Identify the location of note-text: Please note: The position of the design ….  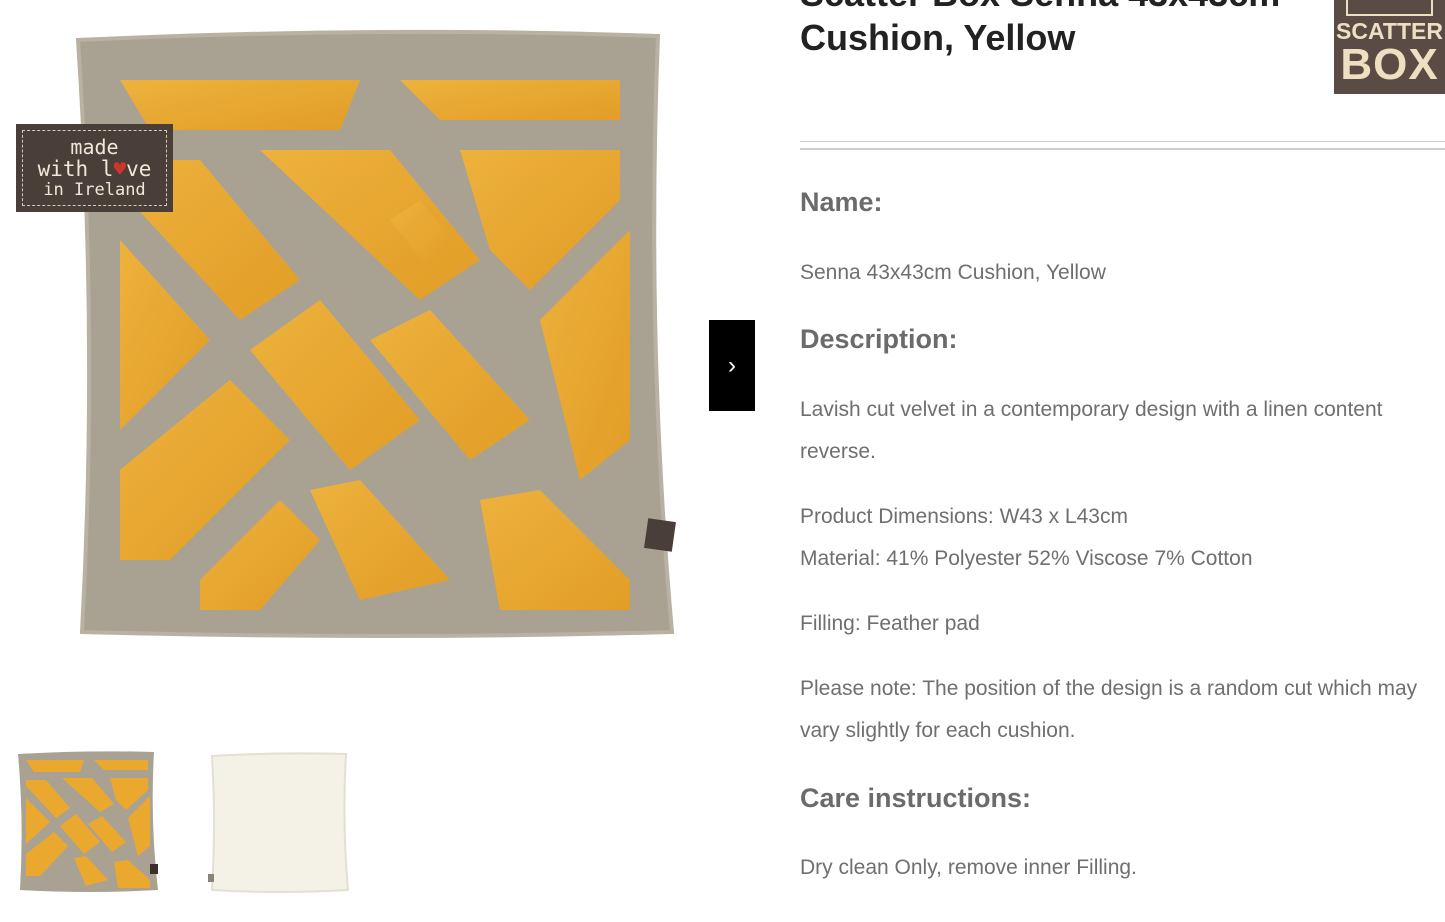
(1109, 709).